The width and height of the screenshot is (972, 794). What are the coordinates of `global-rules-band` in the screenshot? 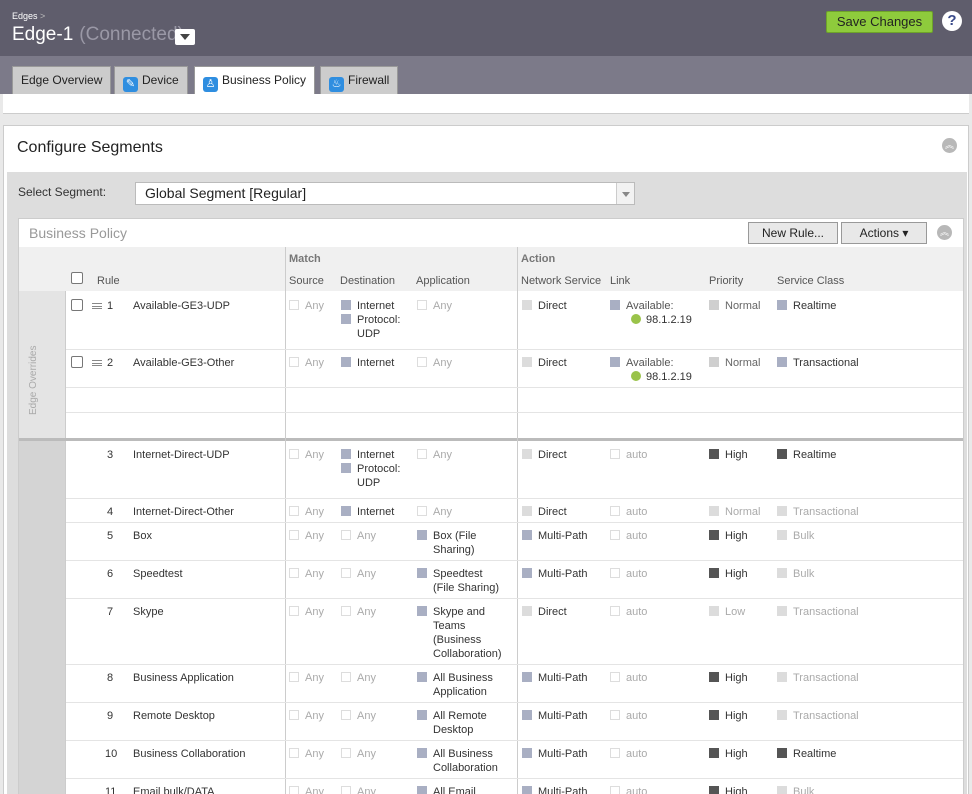 It's located at (42, 616).